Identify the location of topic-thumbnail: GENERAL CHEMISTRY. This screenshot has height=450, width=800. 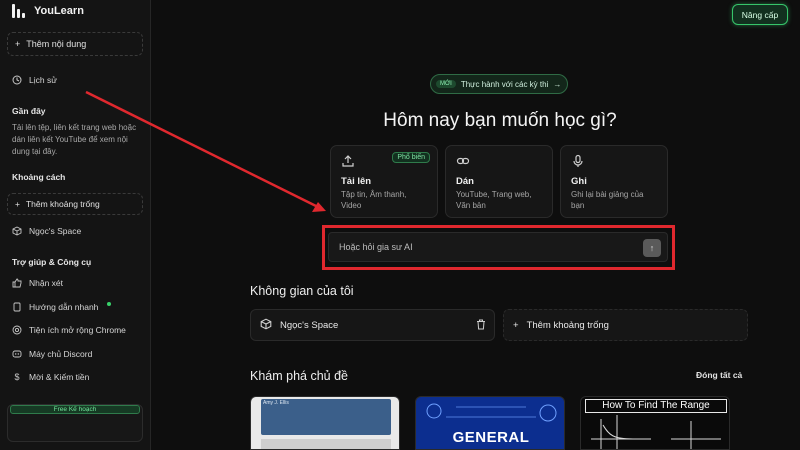
(490, 423).